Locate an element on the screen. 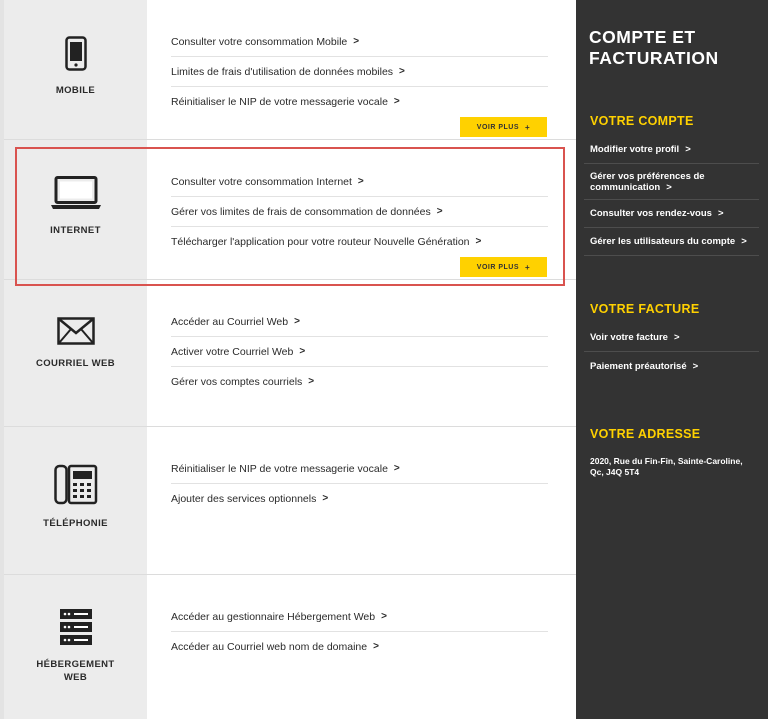 The image size is (768, 719). link-label: Activer votre Courriel Web is located at coordinates (232, 351).